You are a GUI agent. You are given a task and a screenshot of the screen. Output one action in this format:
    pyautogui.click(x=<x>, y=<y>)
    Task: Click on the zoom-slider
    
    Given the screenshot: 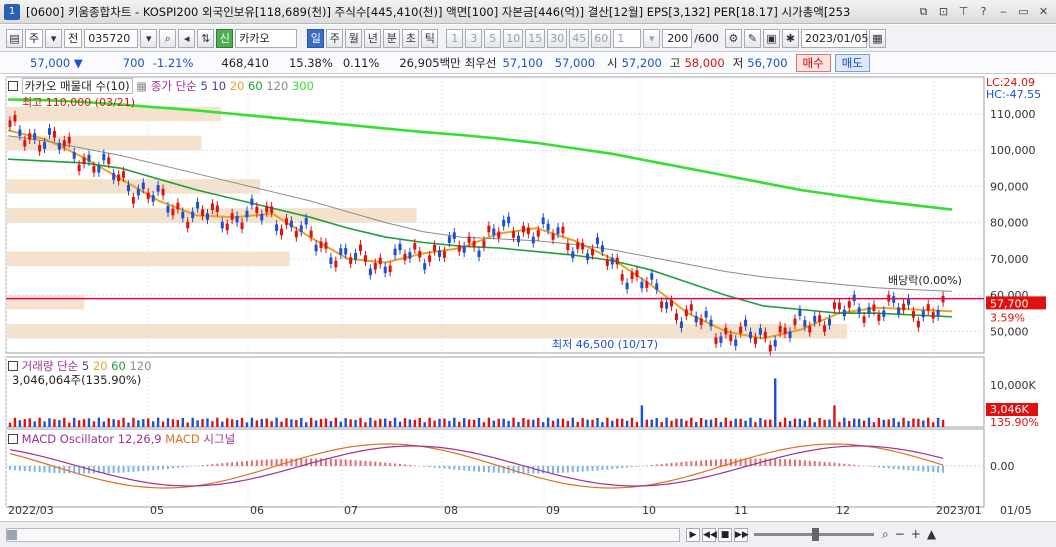 What is the action you would take?
    pyautogui.click(x=814, y=534)
    